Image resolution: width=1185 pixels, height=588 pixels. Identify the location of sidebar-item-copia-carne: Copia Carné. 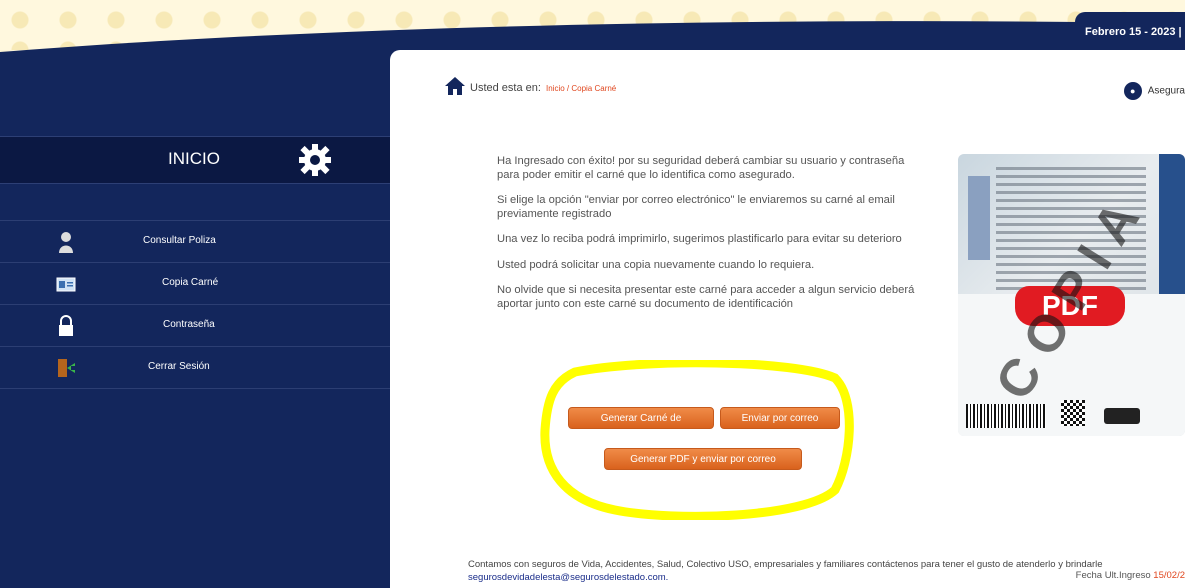
(195, 283).